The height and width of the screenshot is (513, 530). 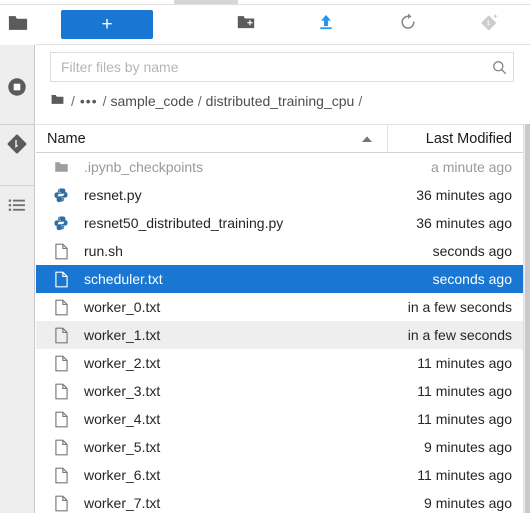 What do you see at coordinates (279, 279) in the screenshot?
I see `table-row: scheduler.txt seconds ago` at bounding box center [279, 279].